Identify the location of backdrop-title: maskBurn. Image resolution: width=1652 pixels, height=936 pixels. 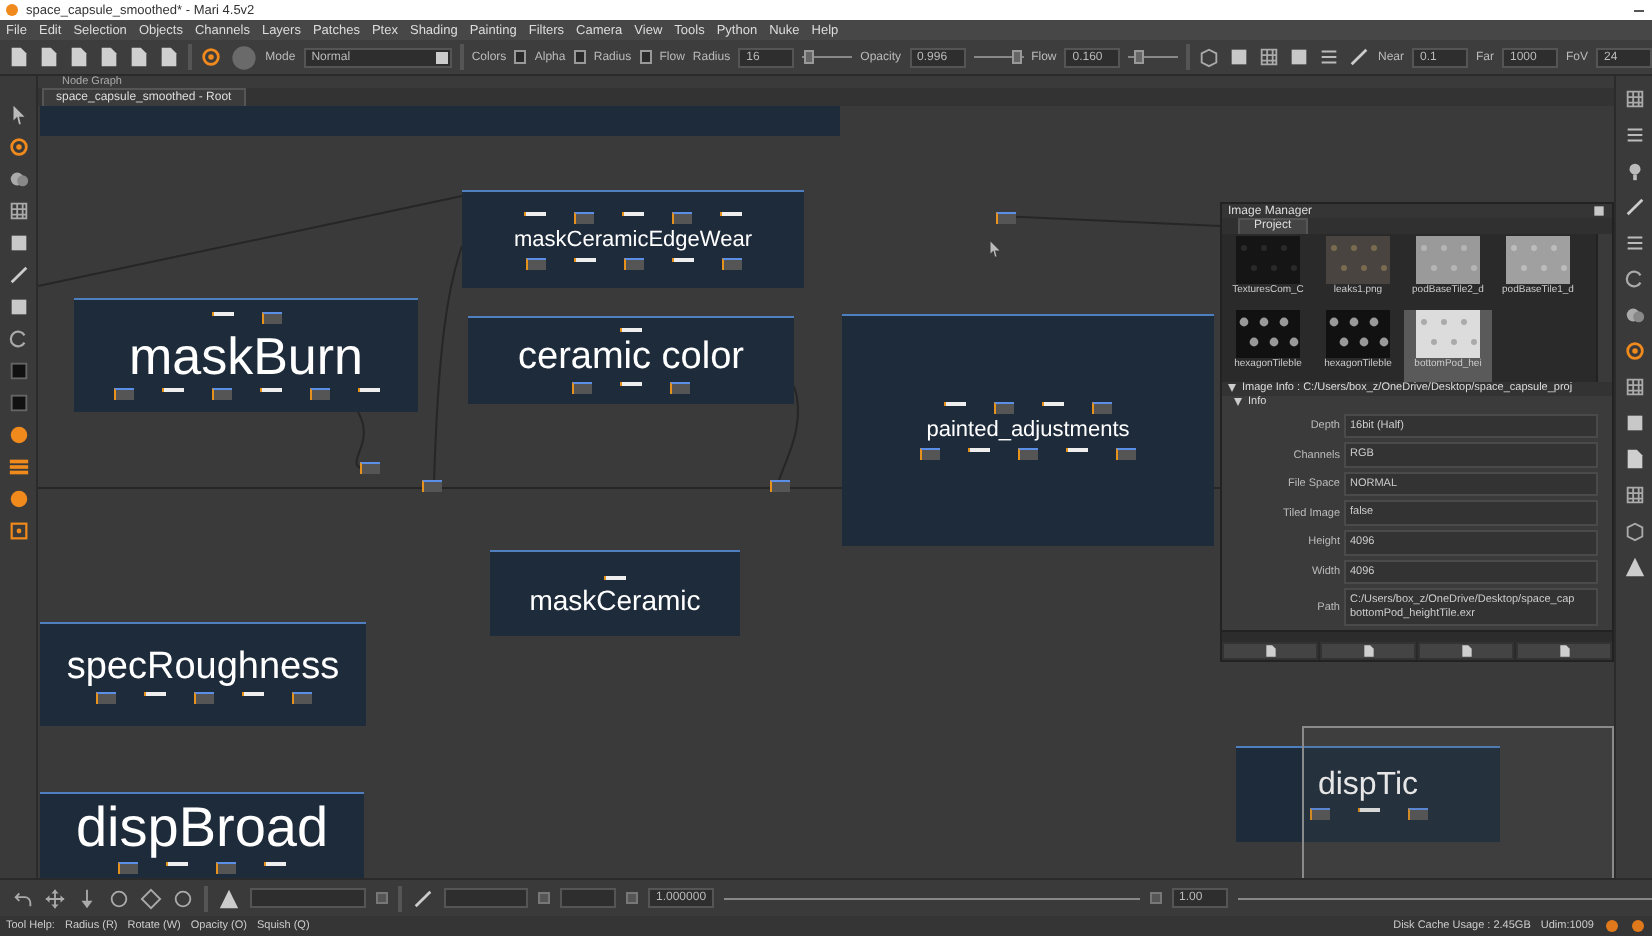
(246, 356).